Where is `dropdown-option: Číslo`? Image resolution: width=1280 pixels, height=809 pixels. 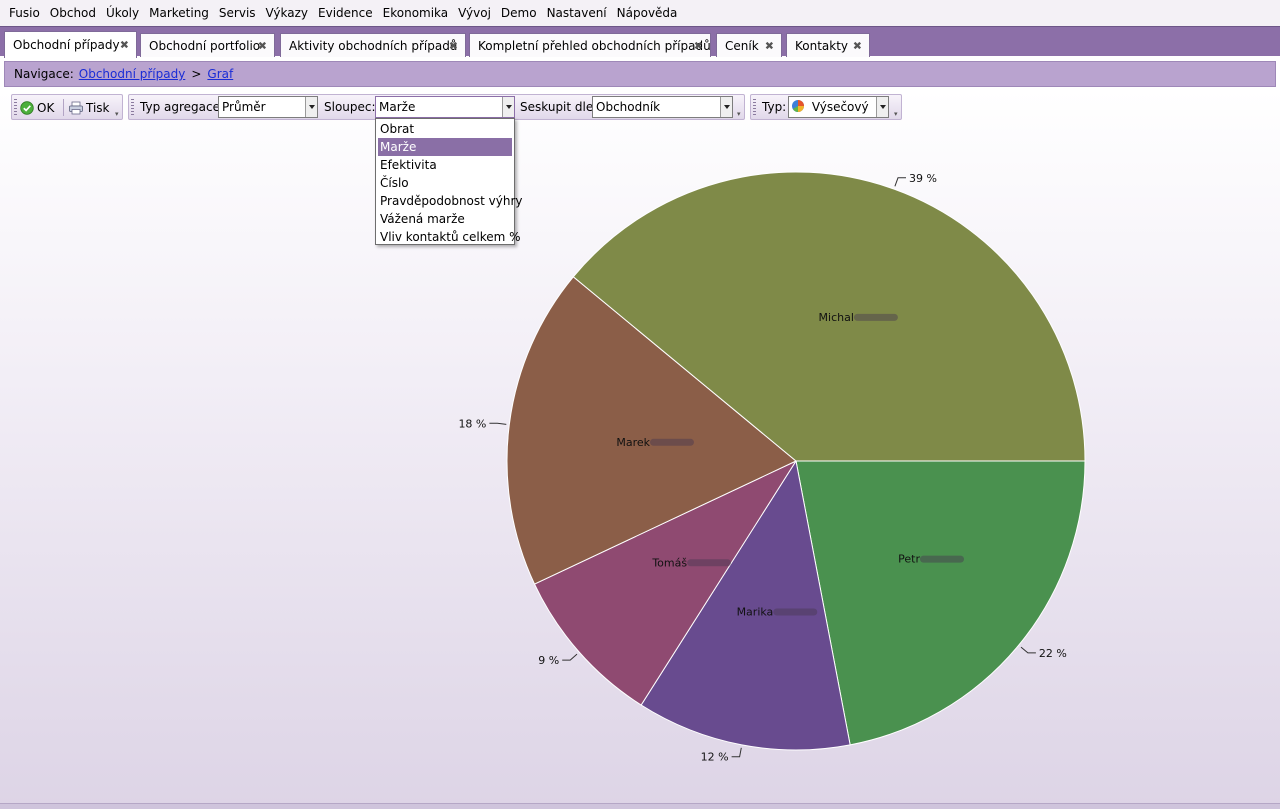
dropdown-option: Číslo is located at coordinates (445, 183).